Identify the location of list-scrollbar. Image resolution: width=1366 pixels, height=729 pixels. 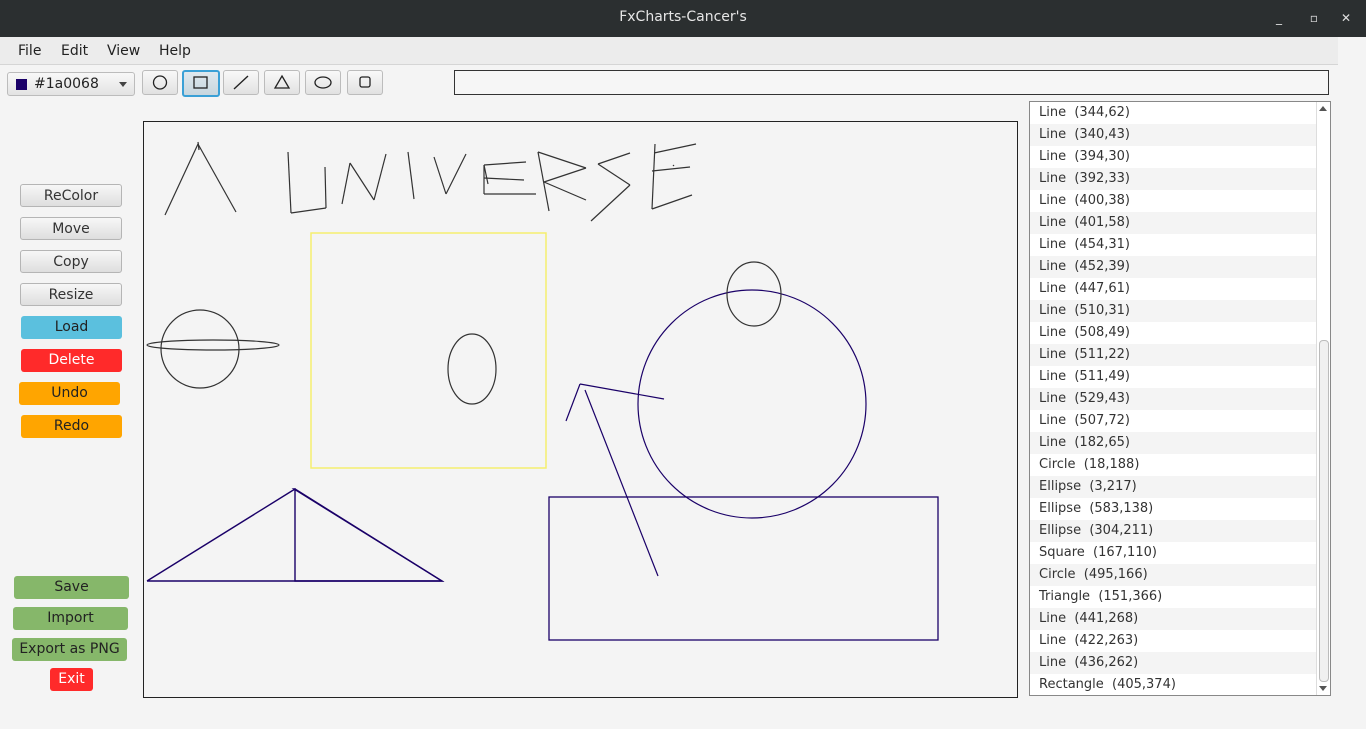
(1323, 398).